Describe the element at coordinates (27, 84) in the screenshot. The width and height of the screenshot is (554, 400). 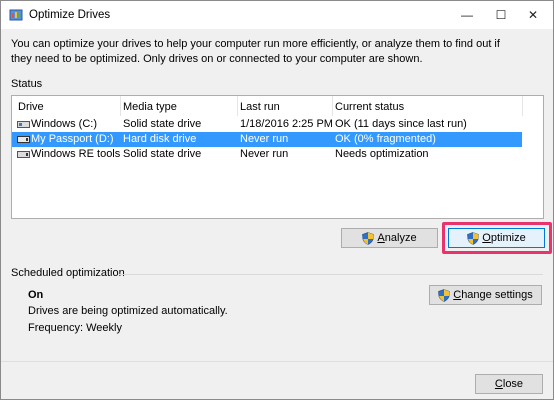
I see `status-section-label: Status` at that location.